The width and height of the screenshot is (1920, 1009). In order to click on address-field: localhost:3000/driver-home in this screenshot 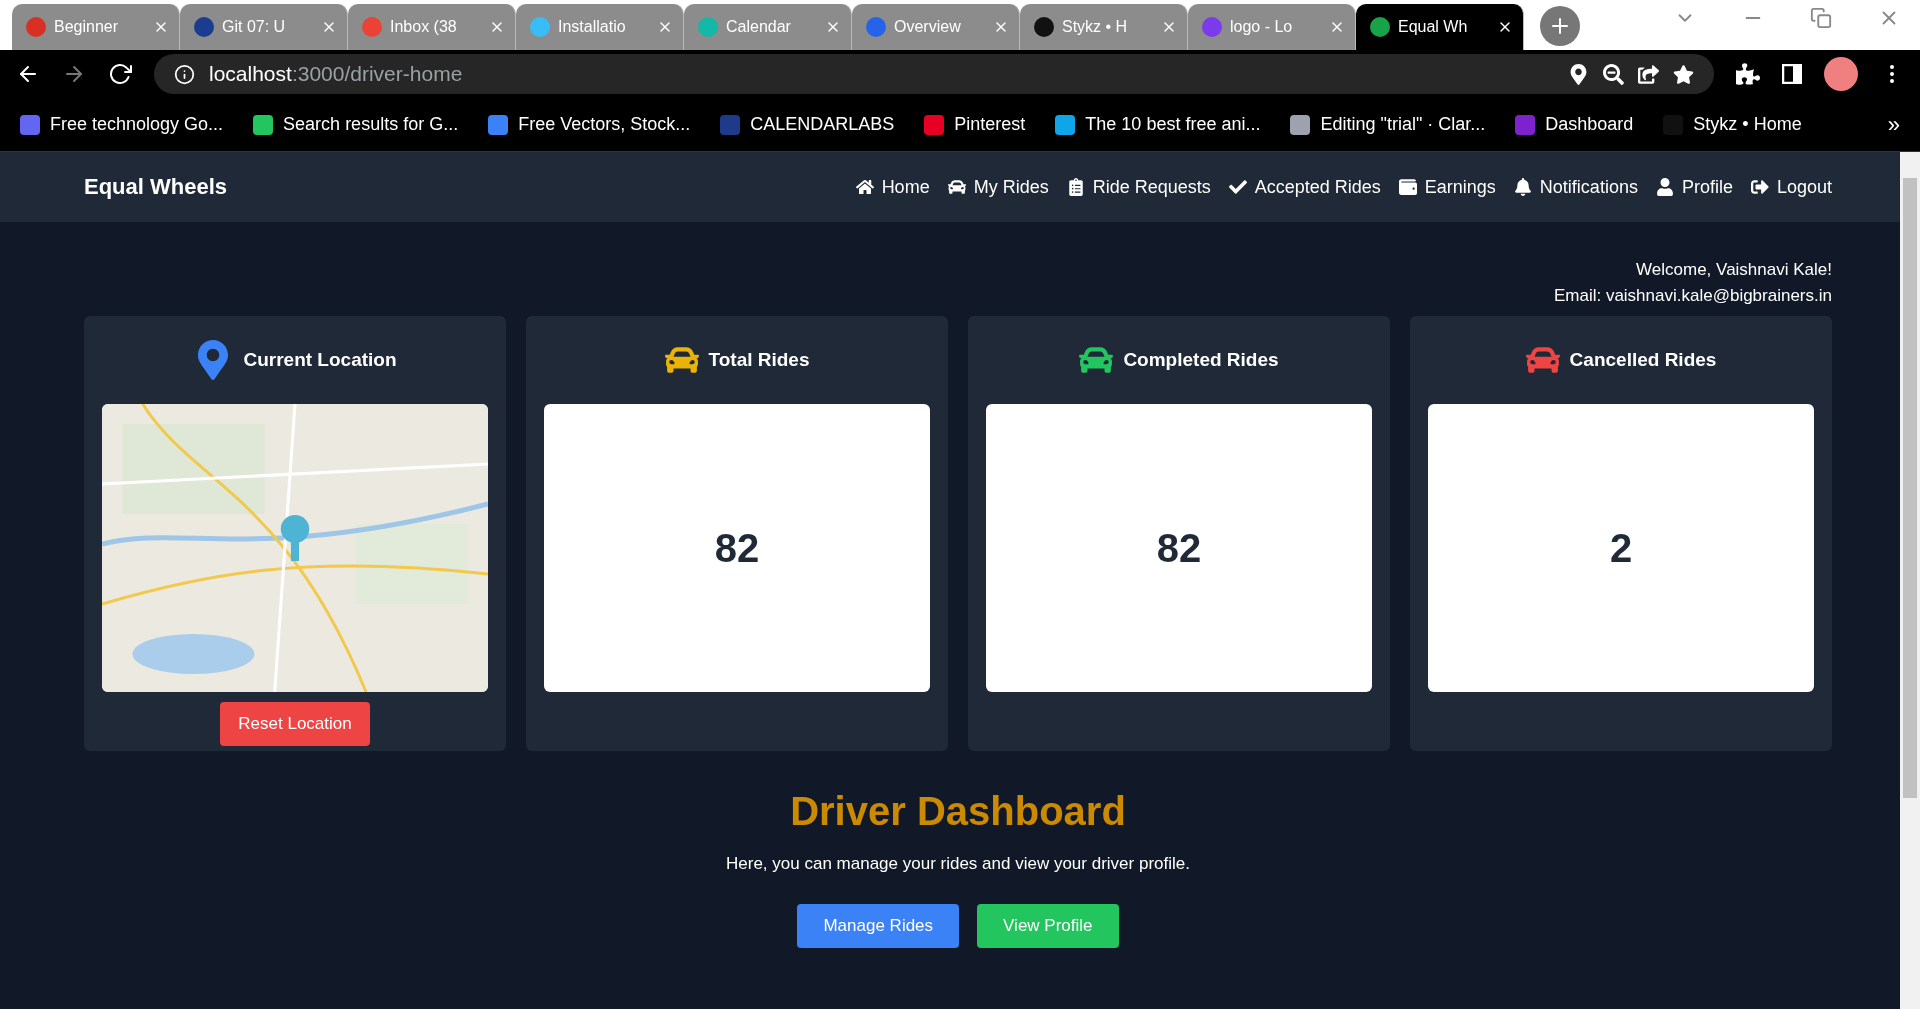, I will do `click(934, 74)`.